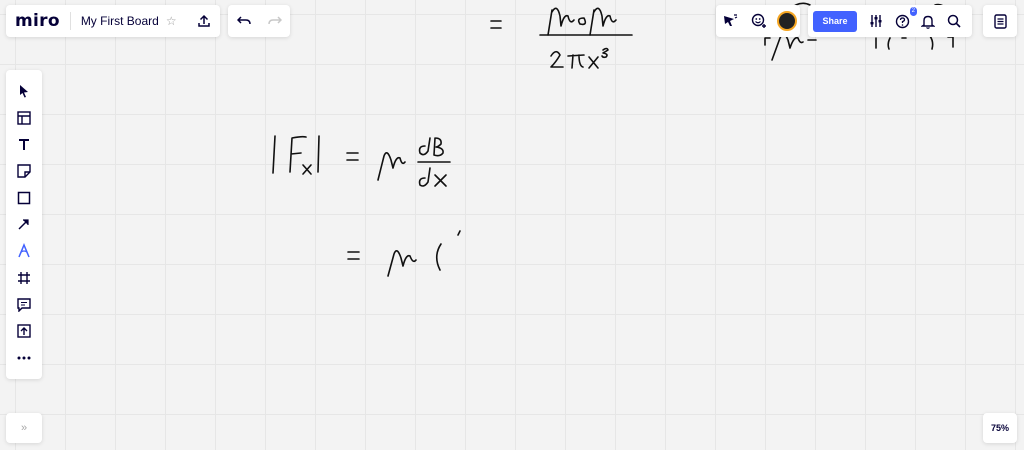 The image size is (1024, 450). I want to click on zoom-level: 75%, so click(1000, 428).